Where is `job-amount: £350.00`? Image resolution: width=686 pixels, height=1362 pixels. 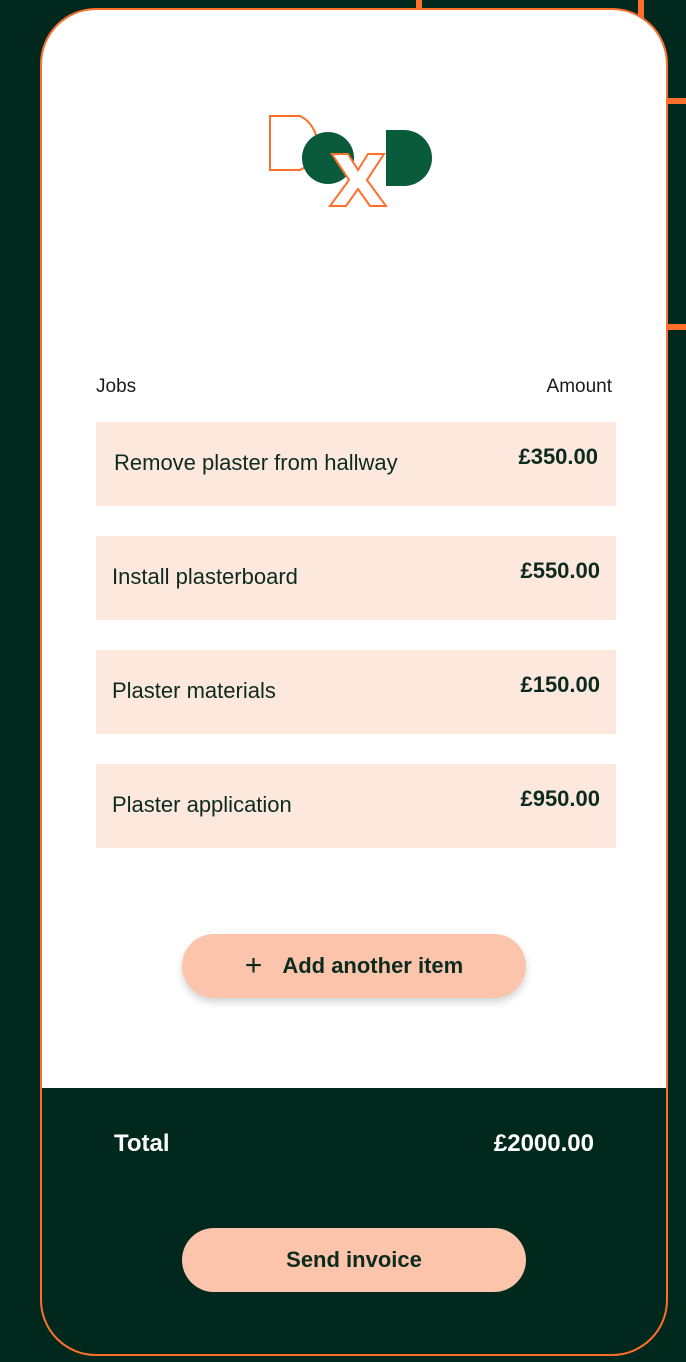 job-amount: £350.00 is located at coordinates (558, 456).